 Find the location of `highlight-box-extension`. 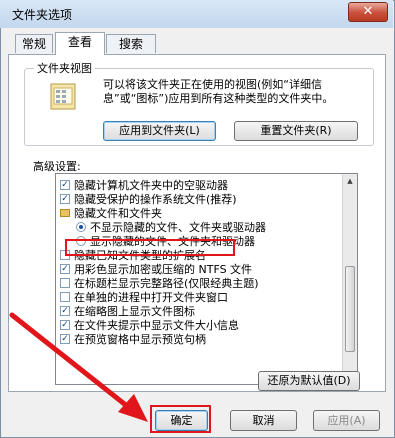

highlight-box-extension is located at coordinates (150, 247).